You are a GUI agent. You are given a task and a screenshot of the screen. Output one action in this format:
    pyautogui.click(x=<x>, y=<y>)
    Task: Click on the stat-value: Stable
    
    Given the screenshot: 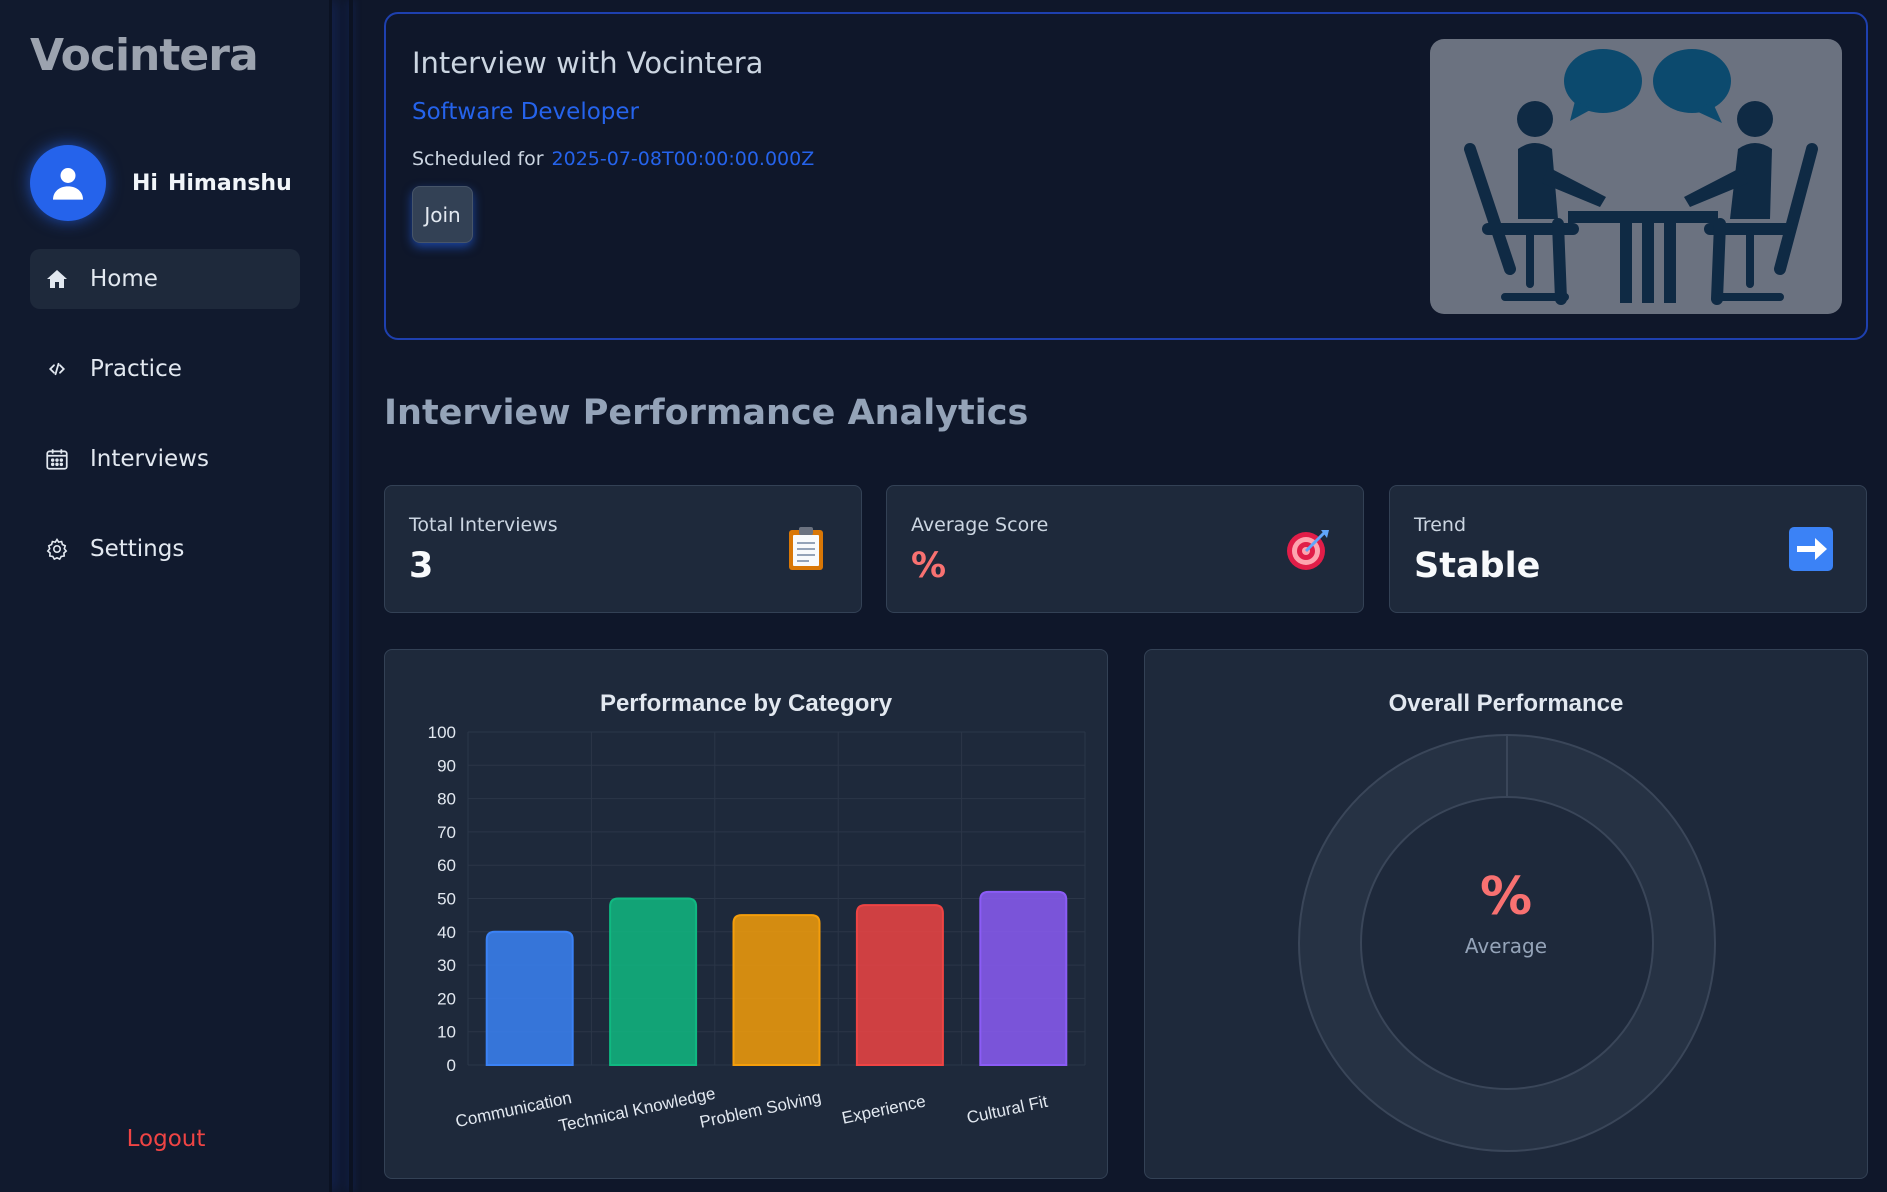 What is the action you would take?
    pyautogui.click(x=1477, y=566)
    